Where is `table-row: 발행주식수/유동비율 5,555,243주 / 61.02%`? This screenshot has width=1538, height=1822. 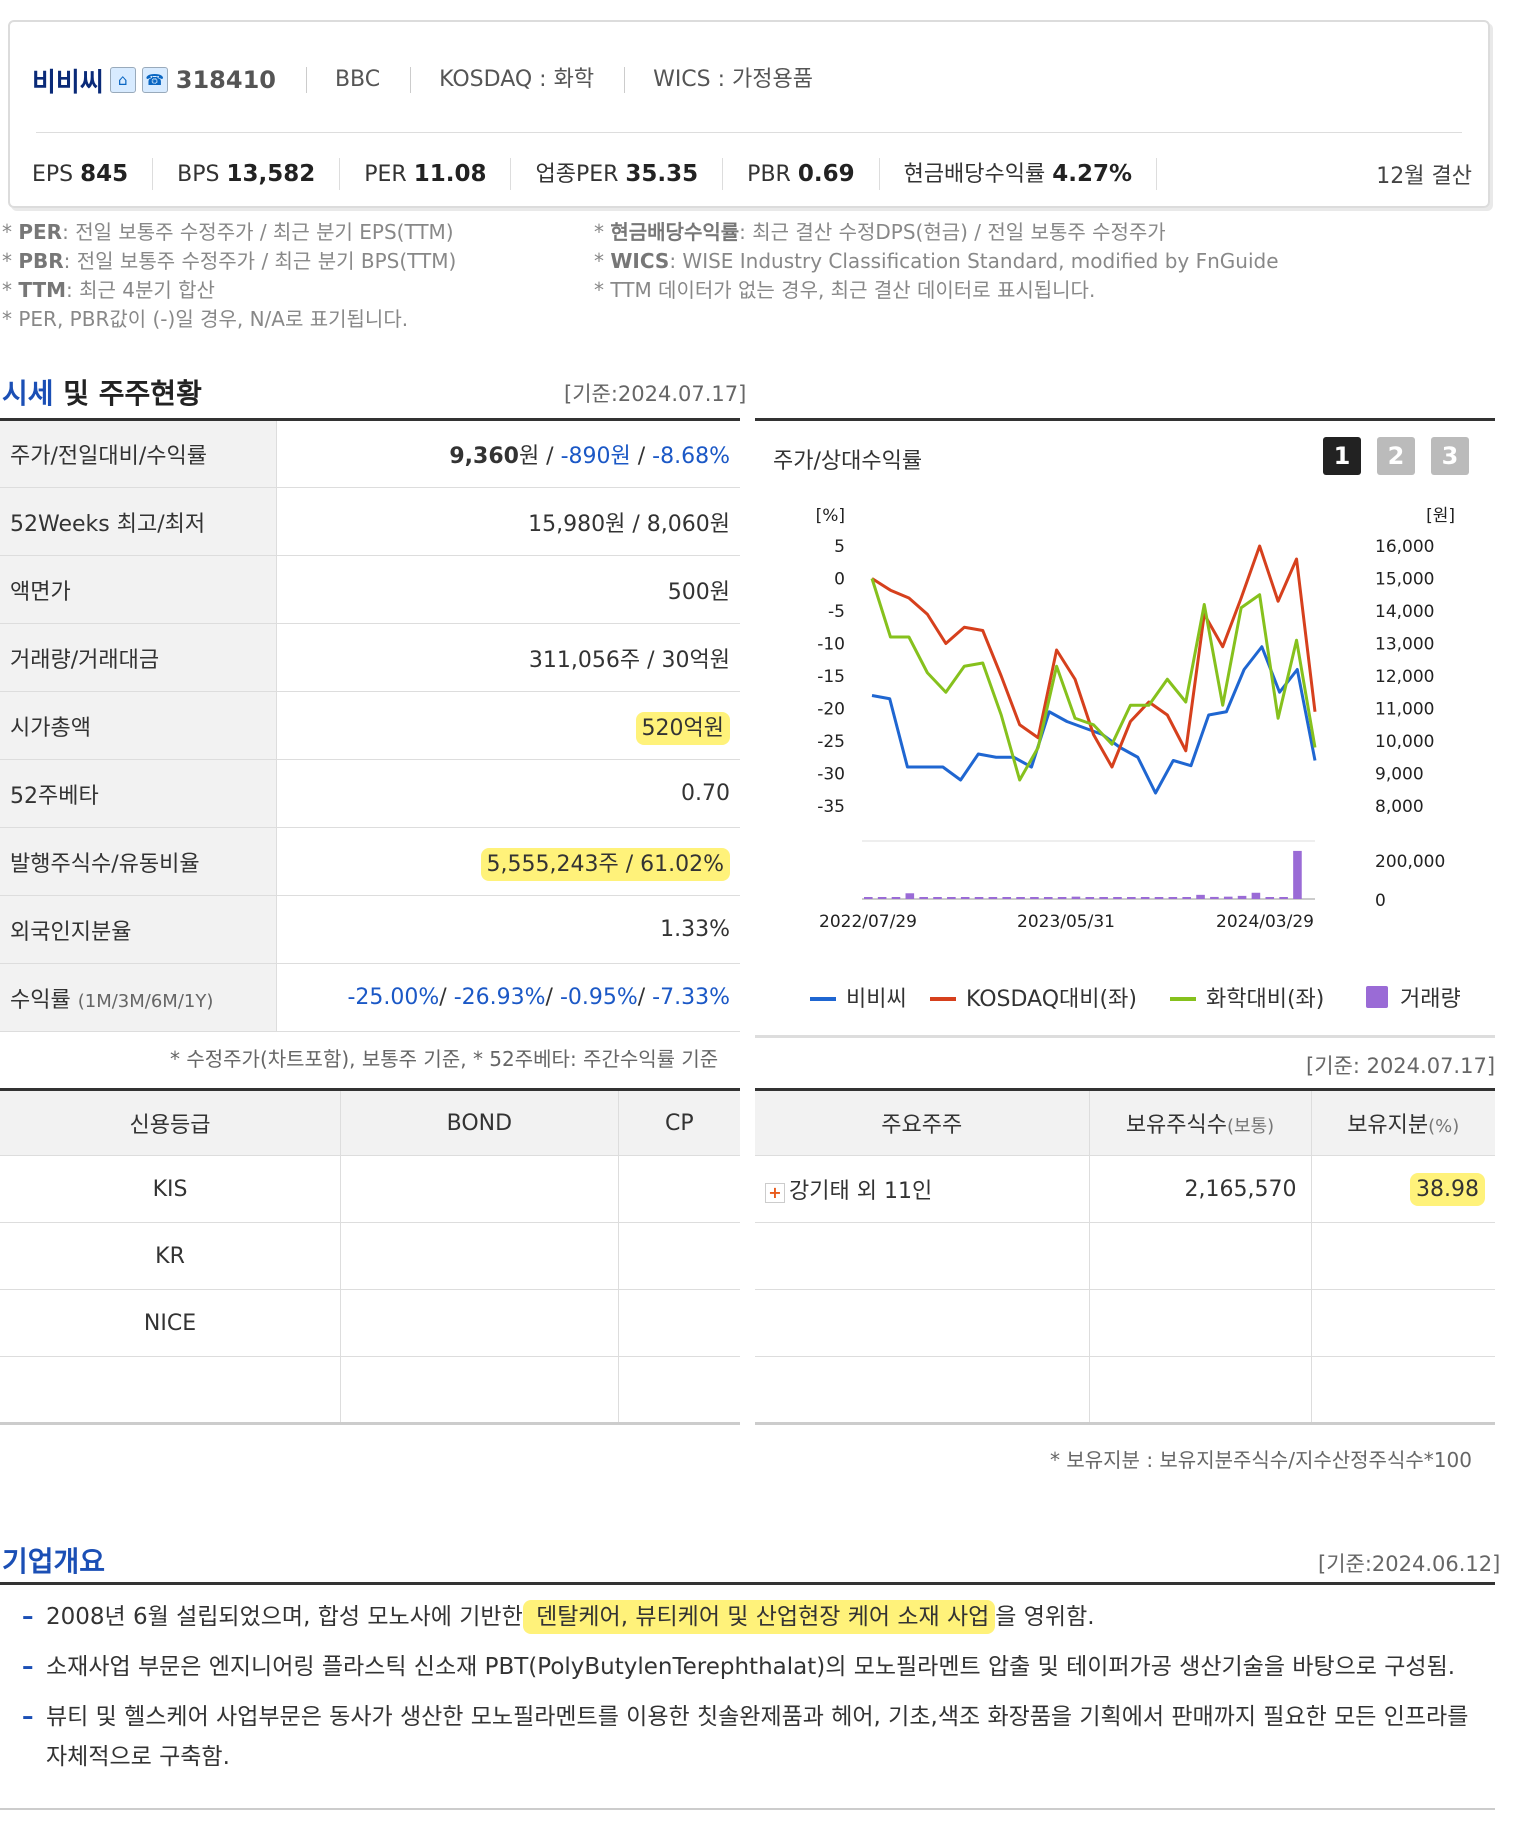 table-row: 발행주식수/유동비율 5,555,243주 / 61.02% is located at coordinates (370, 861).